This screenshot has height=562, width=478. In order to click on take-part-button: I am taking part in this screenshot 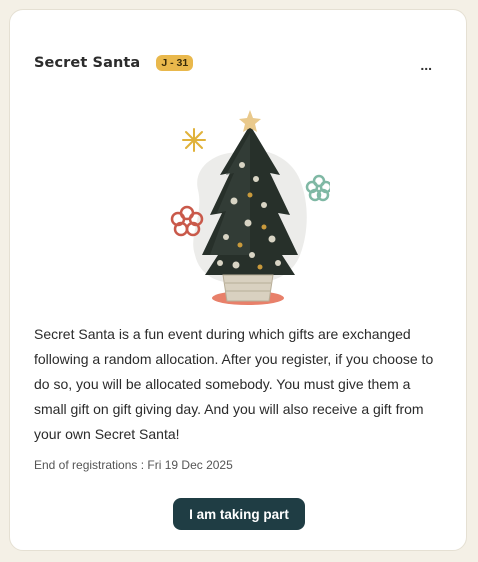, I will do `click(239, 514)`.